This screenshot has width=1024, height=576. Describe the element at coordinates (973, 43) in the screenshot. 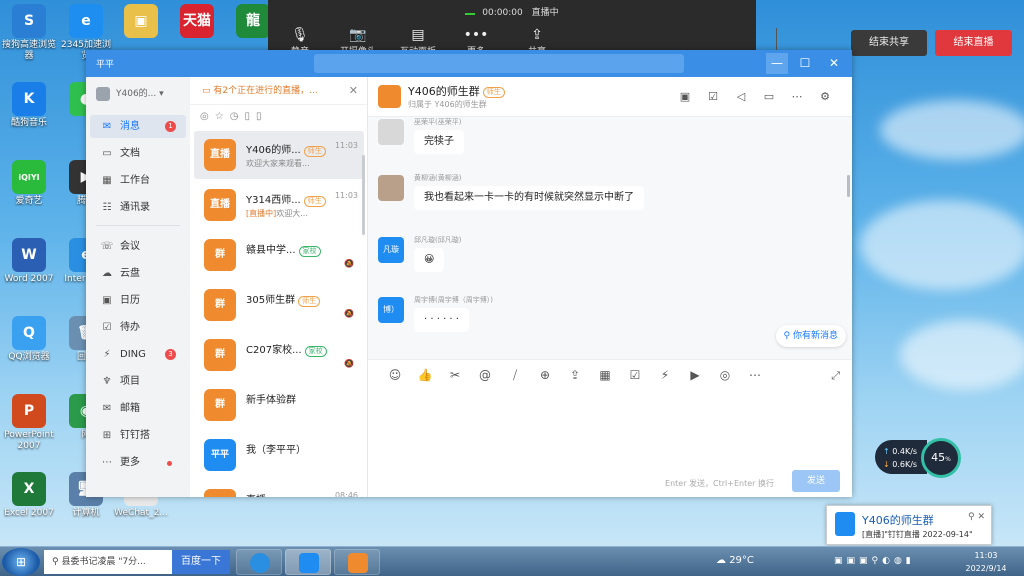

I see `end-live-button: 结束直播` at that location.